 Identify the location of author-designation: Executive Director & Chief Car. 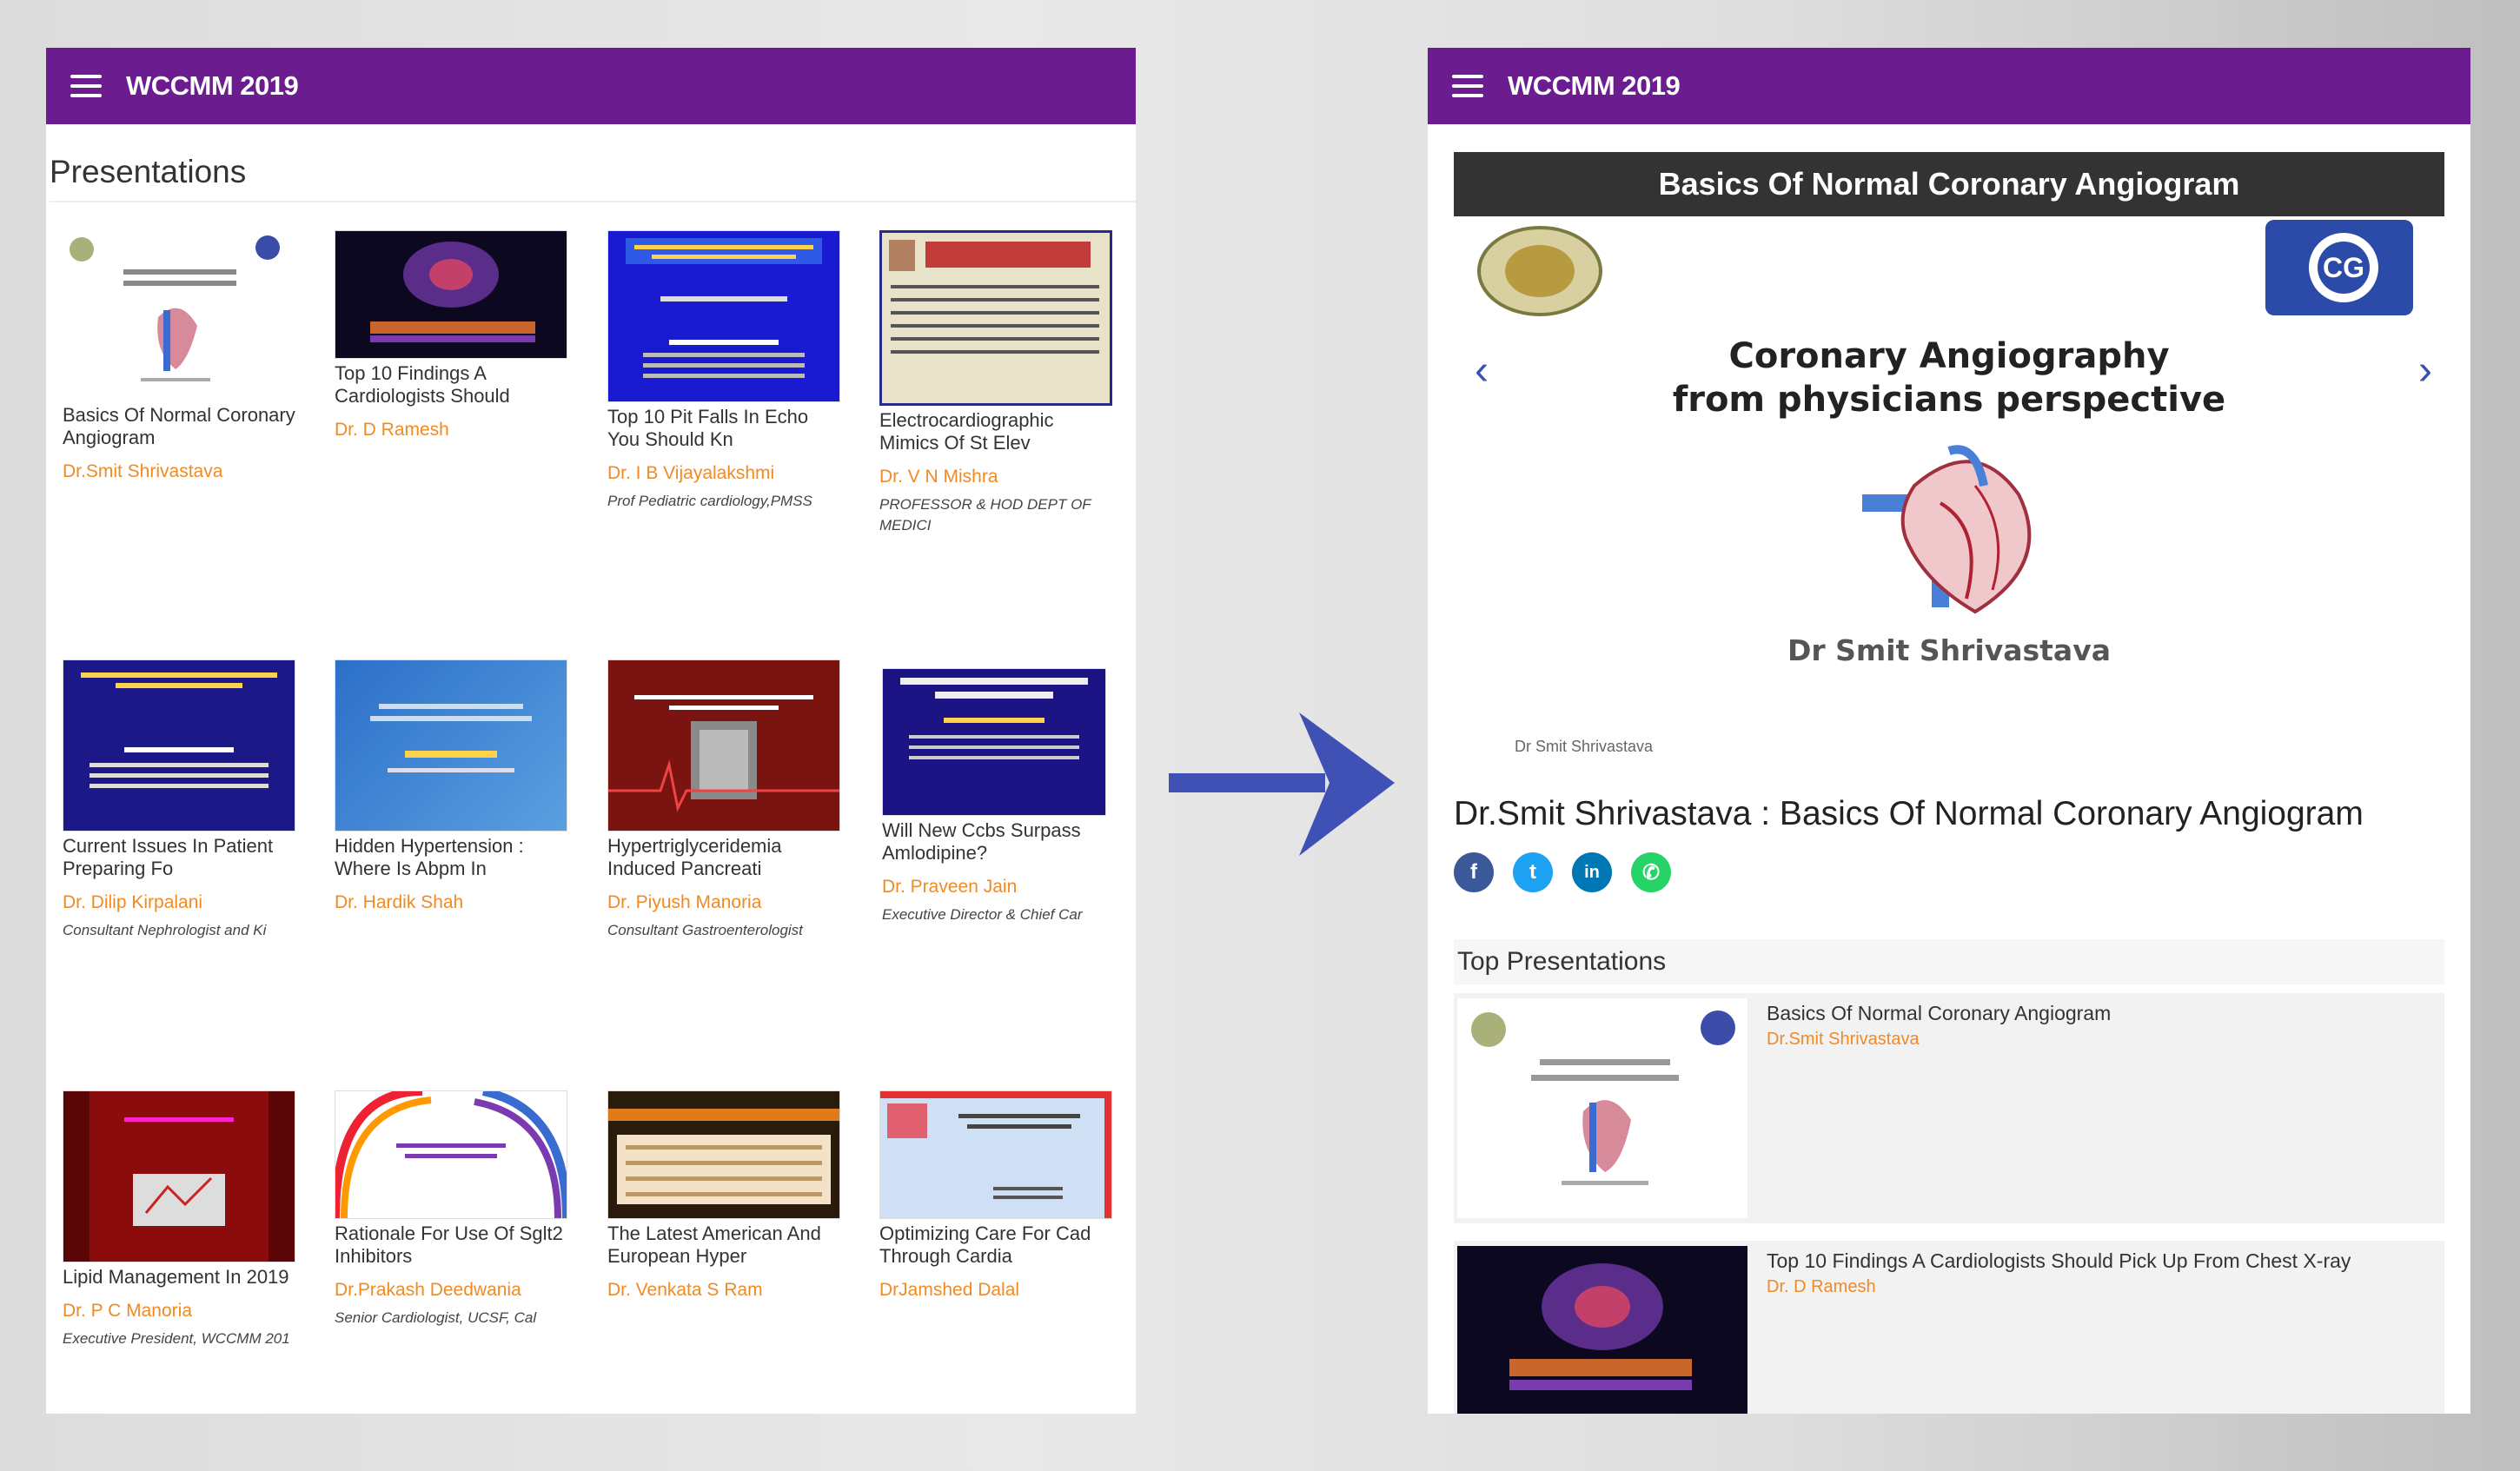
(982, 914).